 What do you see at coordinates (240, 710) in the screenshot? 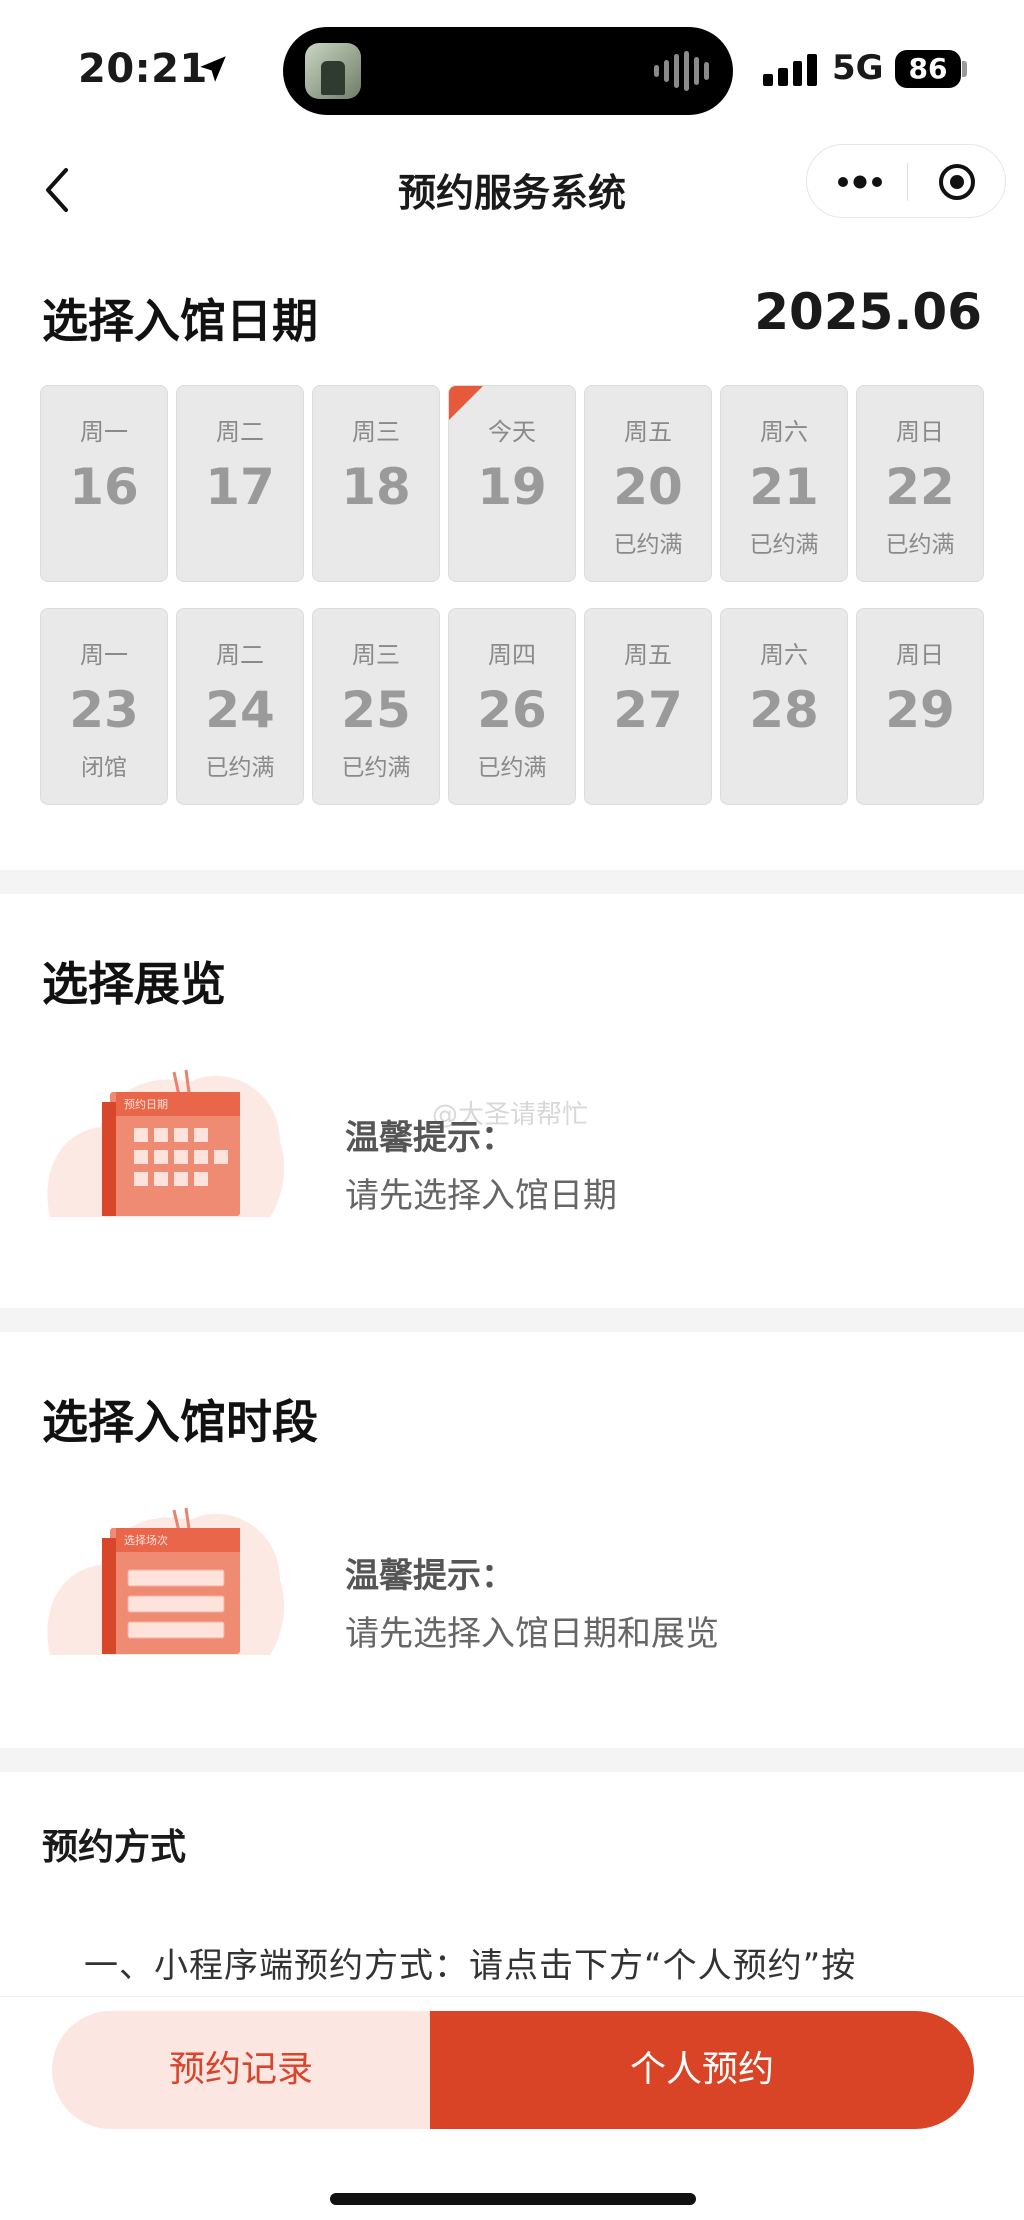
I see `day-number: 24` at bounding box center [240, 710].